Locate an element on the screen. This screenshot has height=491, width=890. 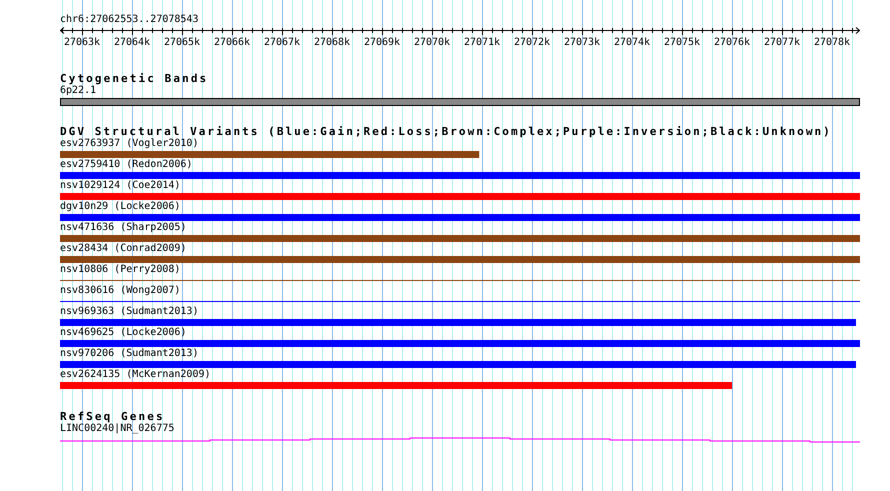
ruler-axis: 27063k 27064k 27065k 27066k 27067k 27068k 27069k 27070k 27071k 27072k 27073k 27074k 27075k 27076k 27077k 27078k is located at coordinates (460, 38).